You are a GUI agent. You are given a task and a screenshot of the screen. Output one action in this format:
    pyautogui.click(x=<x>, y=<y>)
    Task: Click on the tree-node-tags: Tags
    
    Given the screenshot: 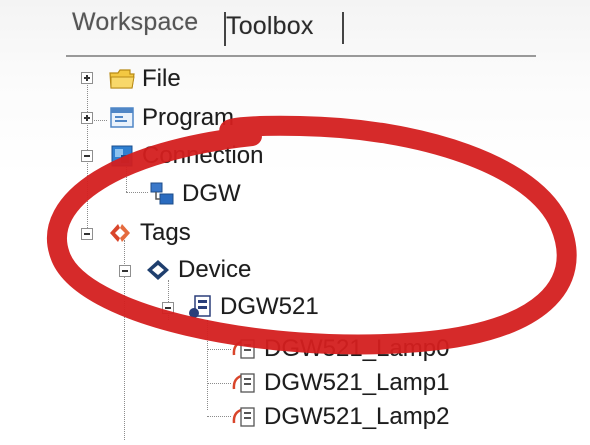 What is the action you would take?
    pyautogui.click(x=148, y=233)
    